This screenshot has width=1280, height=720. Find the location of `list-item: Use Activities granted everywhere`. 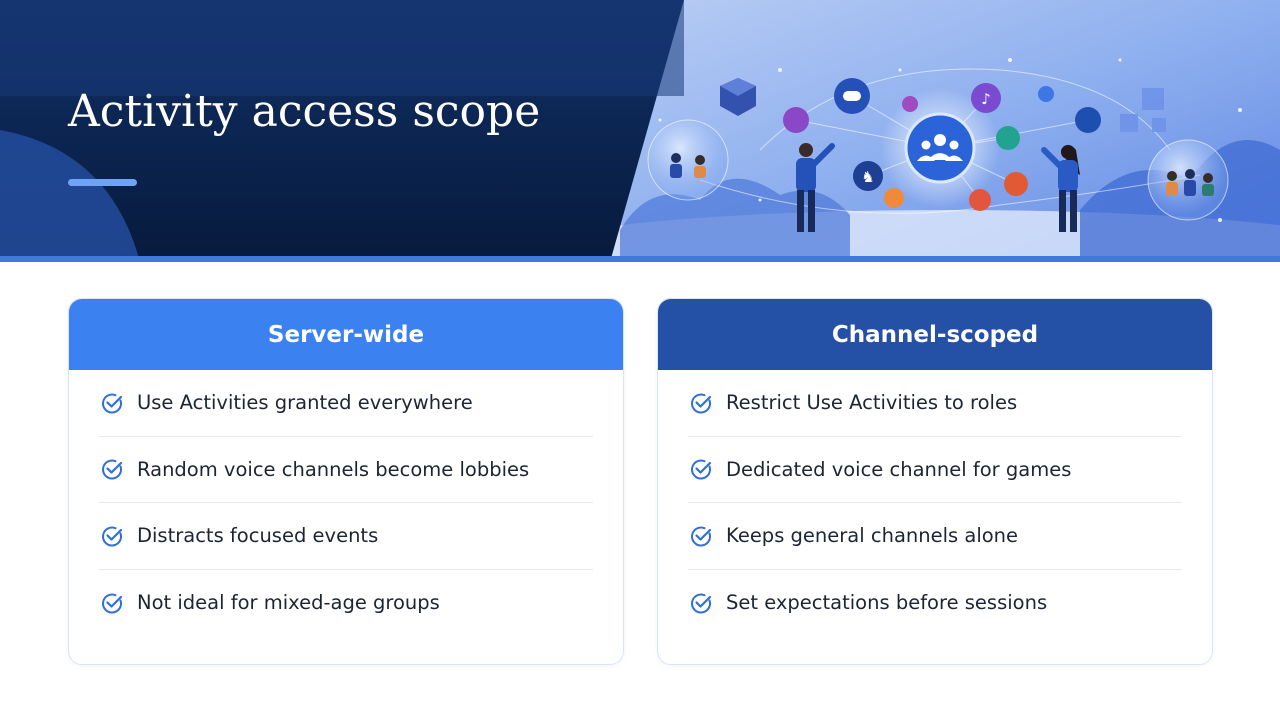

list-item: Use Activities granted everywhere is located at coordinates (346, 403).